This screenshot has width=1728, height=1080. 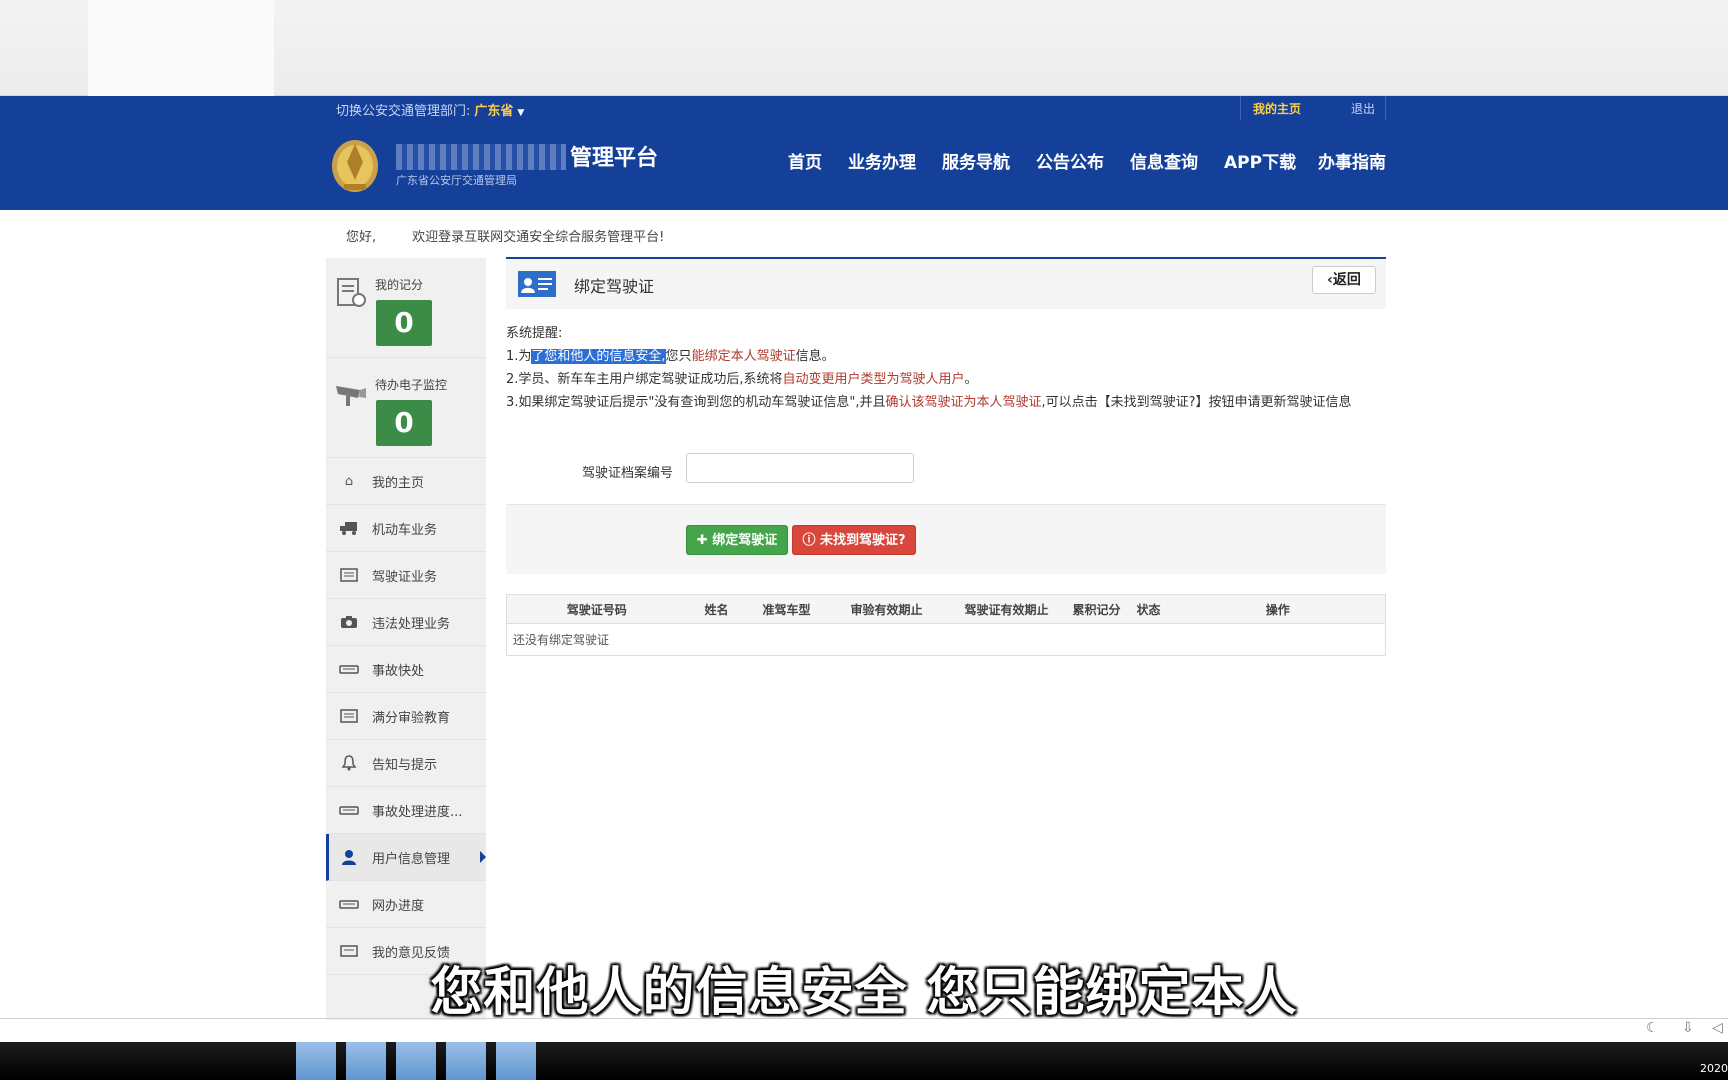 I want to click on document-icon, so click(x=351, y=292).